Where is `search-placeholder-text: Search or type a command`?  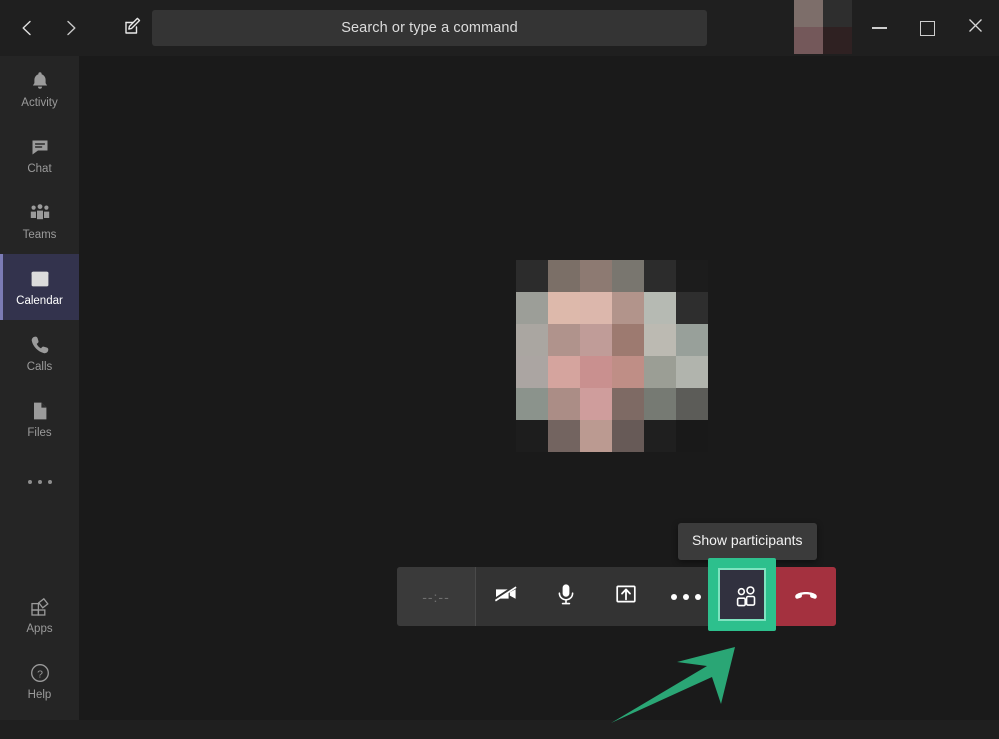 search-placeholder-text: Search or type a command is located at coordinates (429, 28).